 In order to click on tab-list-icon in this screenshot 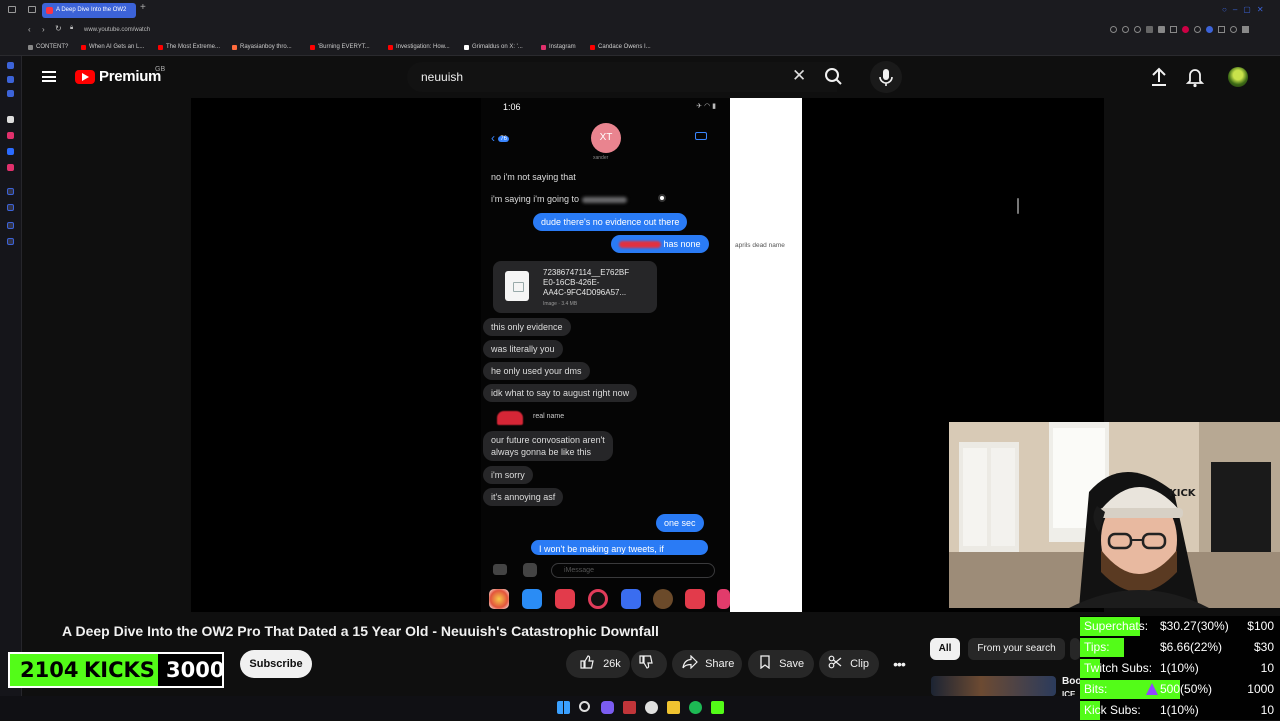, I will do `click(32, 9)`.